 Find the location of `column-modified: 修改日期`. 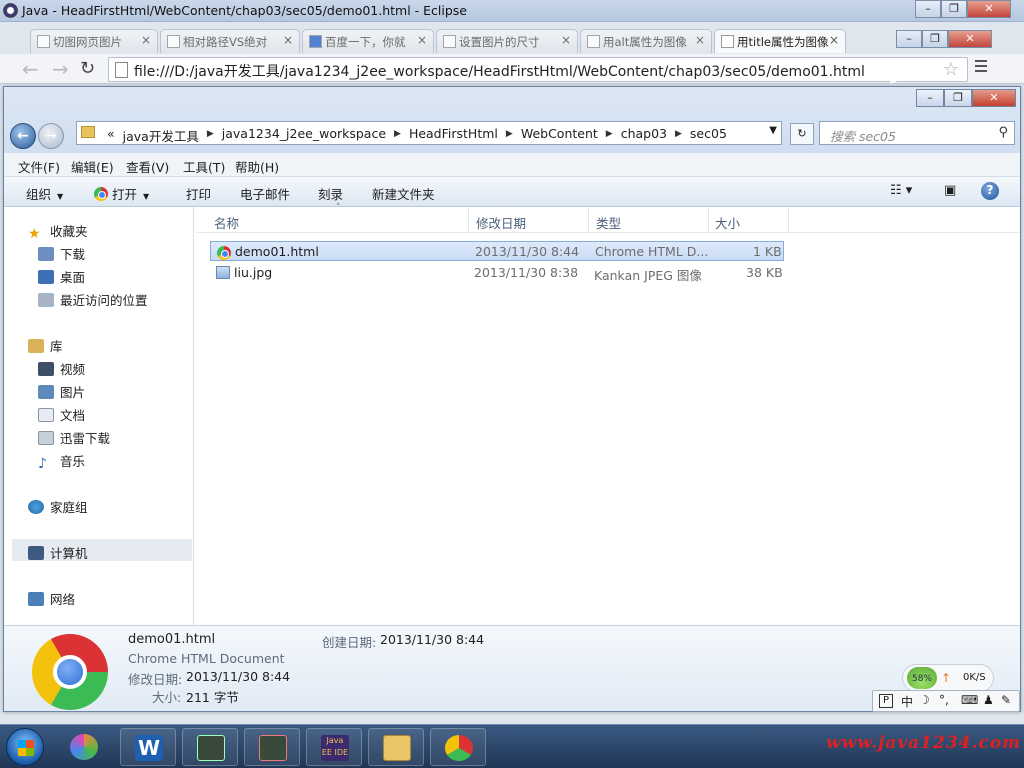

column-modified: 修改日期 is located at coordinates (501, 222).